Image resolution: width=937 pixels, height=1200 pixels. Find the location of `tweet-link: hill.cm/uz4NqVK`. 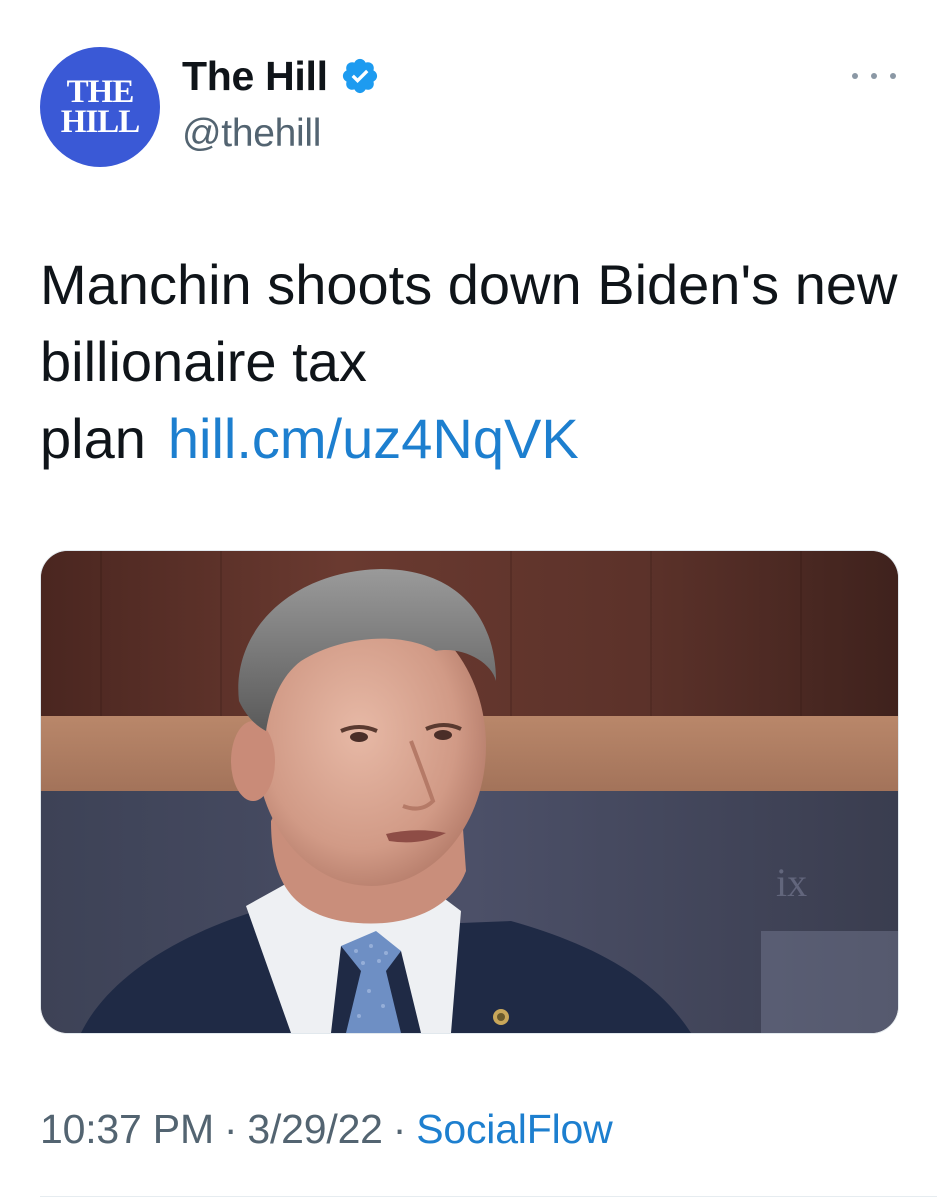

tweet-link: hill.cm/uz4NqVK is located at coordinates (373, 438).